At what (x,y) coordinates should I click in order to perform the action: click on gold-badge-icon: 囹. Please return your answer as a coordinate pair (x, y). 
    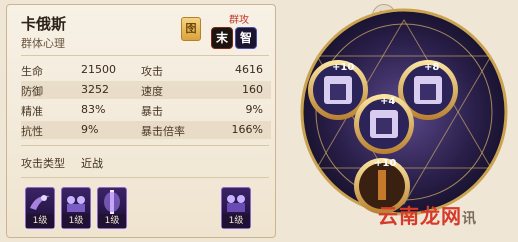
    Looking at the image, I should click on (191, 29).